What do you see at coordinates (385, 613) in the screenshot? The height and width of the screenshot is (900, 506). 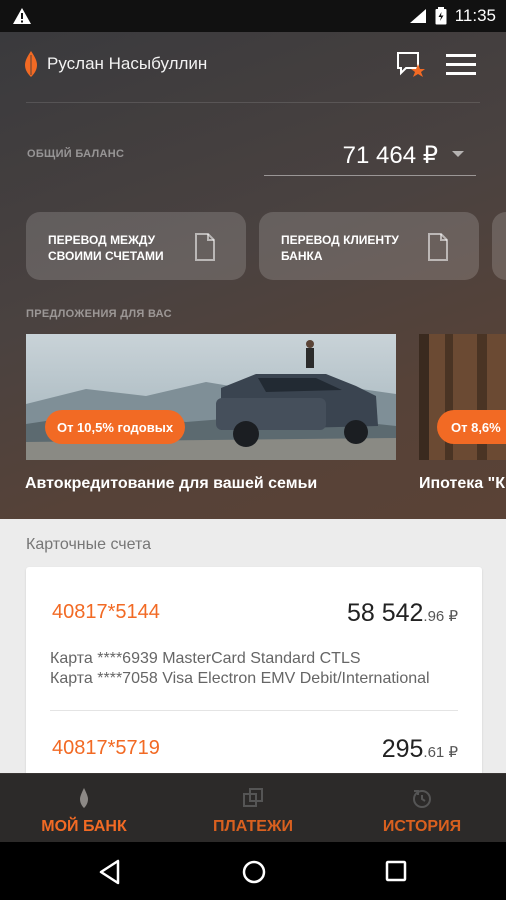 I see `amount-integer: 58 542` at bounding box center [385, 613].